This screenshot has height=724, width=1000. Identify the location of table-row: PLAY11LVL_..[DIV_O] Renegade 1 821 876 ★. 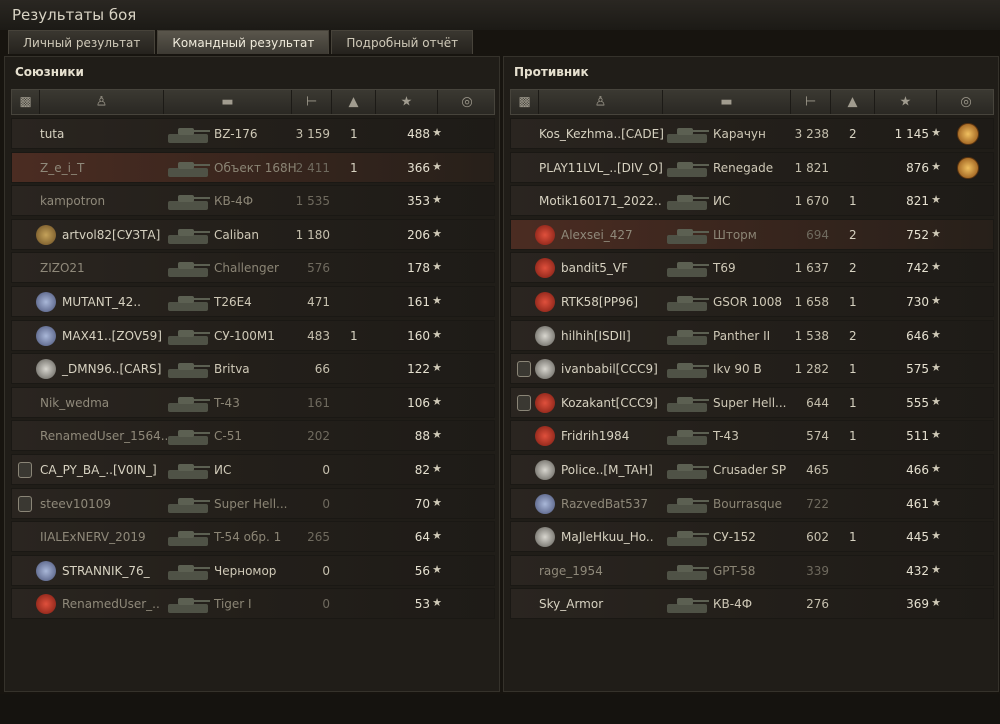
(752, 167).